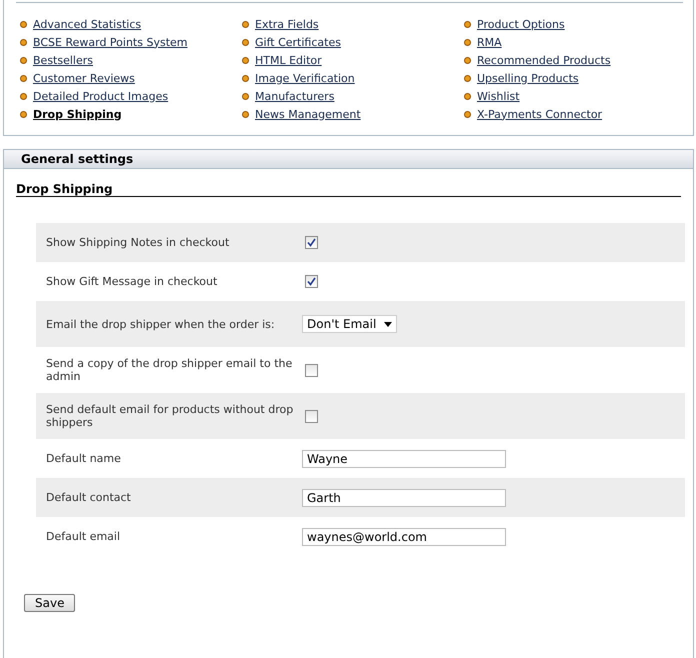 This screenshot has width=696, height=658. What do you see at coordinates (170, 370) in the screenshot?
I see `setting-label: Send a copy of the drop shipper email to the admin` at bounding box center [170, 370].